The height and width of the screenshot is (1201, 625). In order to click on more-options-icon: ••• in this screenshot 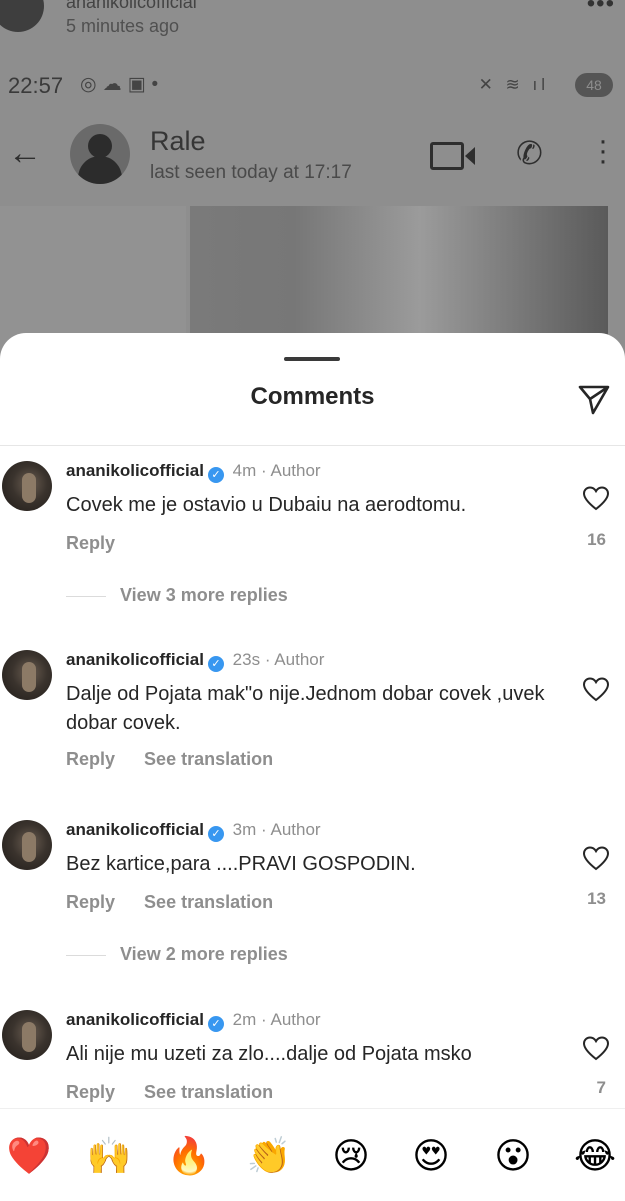, I will do `click(600, 8)`.